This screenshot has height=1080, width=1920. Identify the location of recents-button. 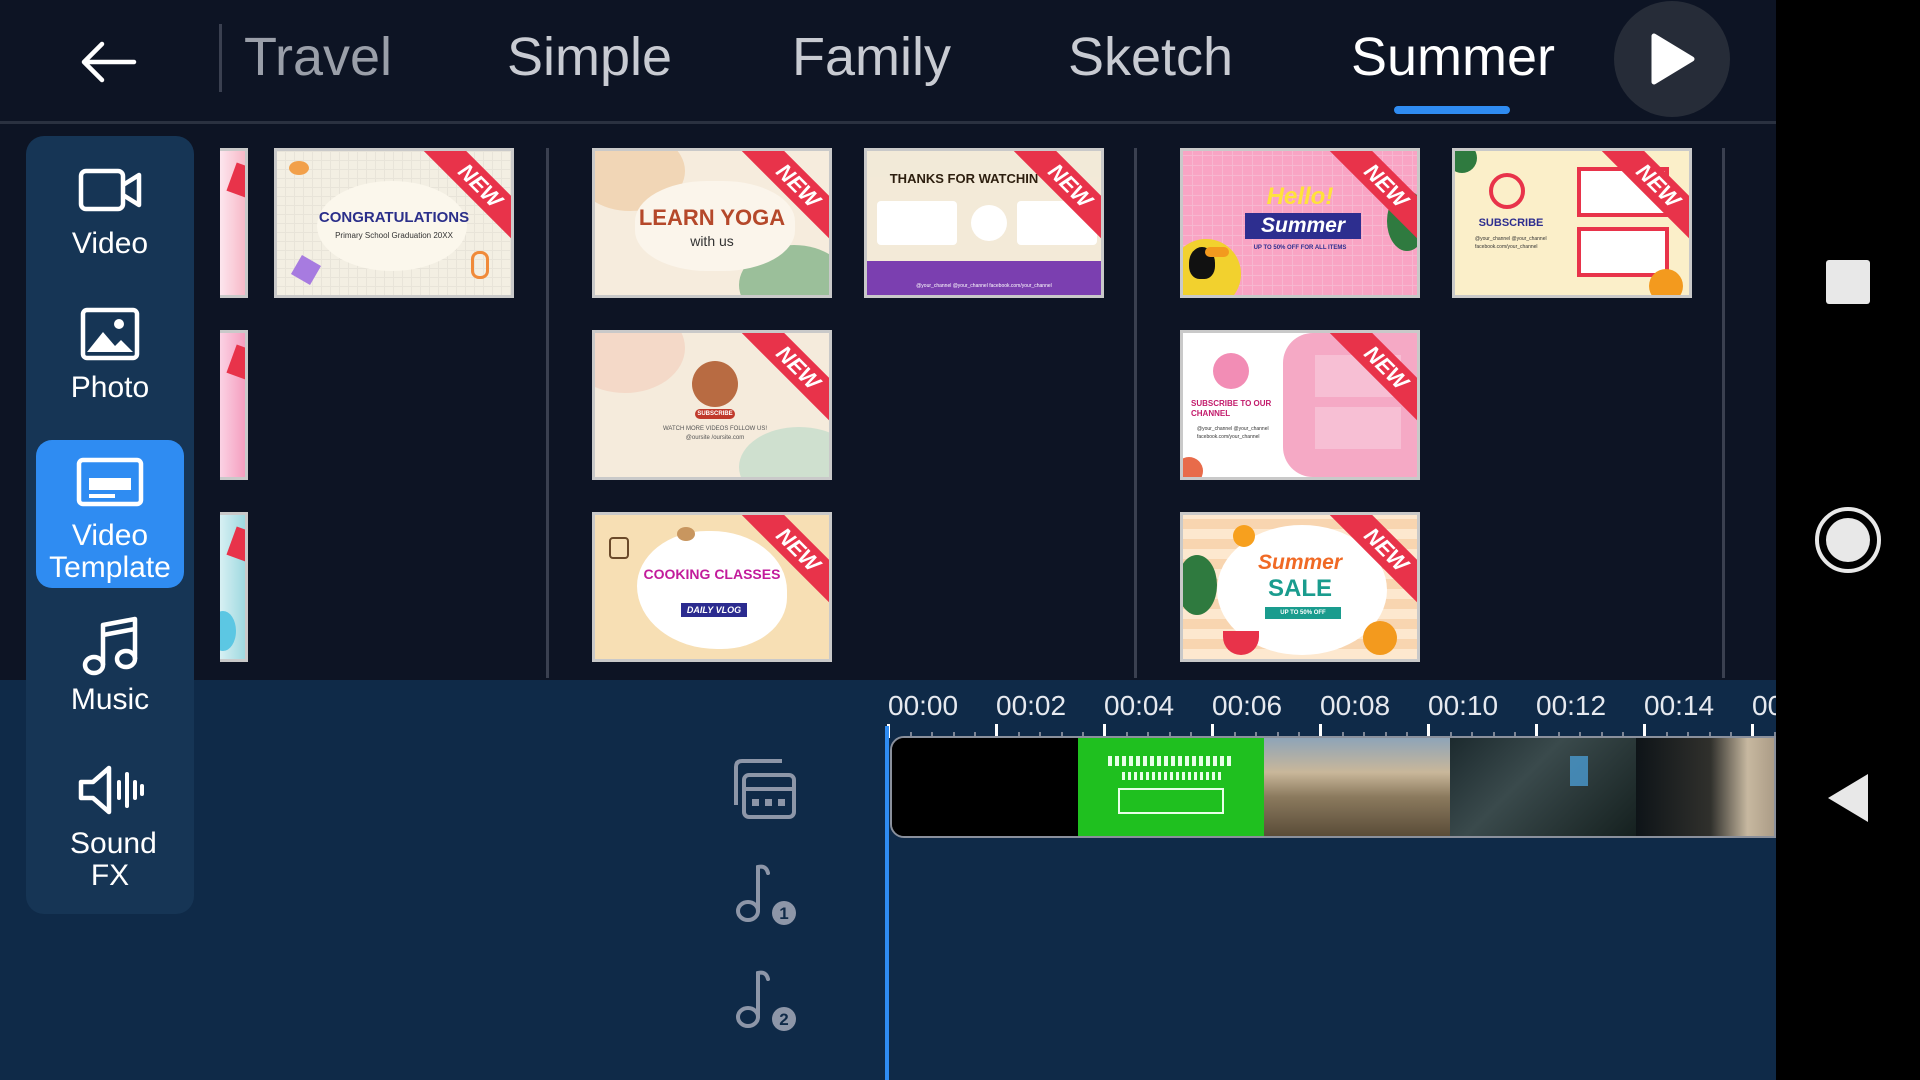
(1848, 282).